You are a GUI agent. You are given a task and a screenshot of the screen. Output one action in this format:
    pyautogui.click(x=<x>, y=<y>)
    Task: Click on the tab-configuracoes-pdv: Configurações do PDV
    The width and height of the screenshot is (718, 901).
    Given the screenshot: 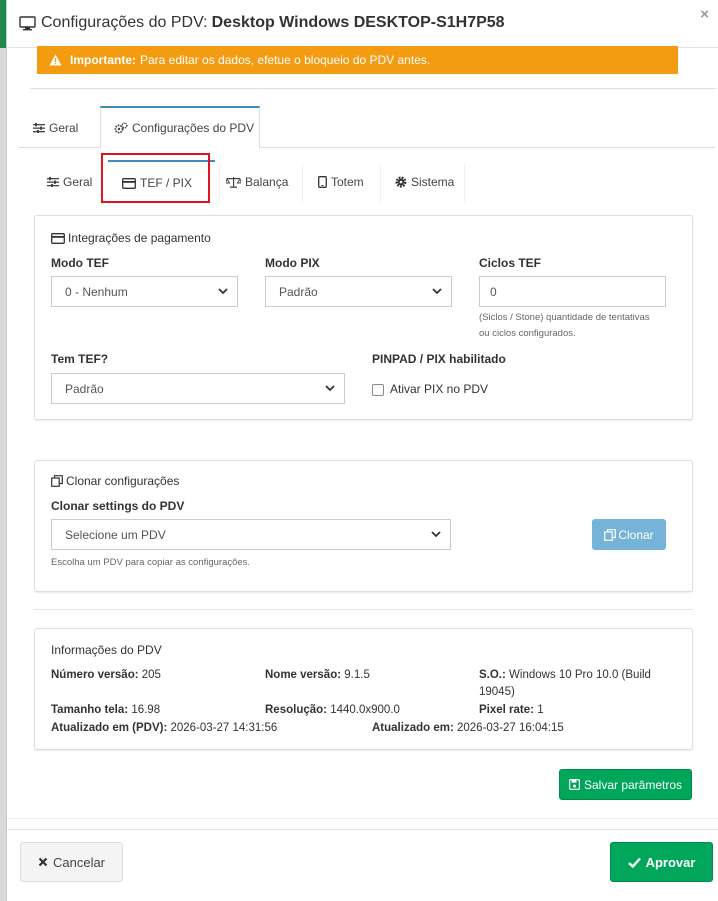 What is the action you would take?
    pyautogui.click(x=180, y=127)
    